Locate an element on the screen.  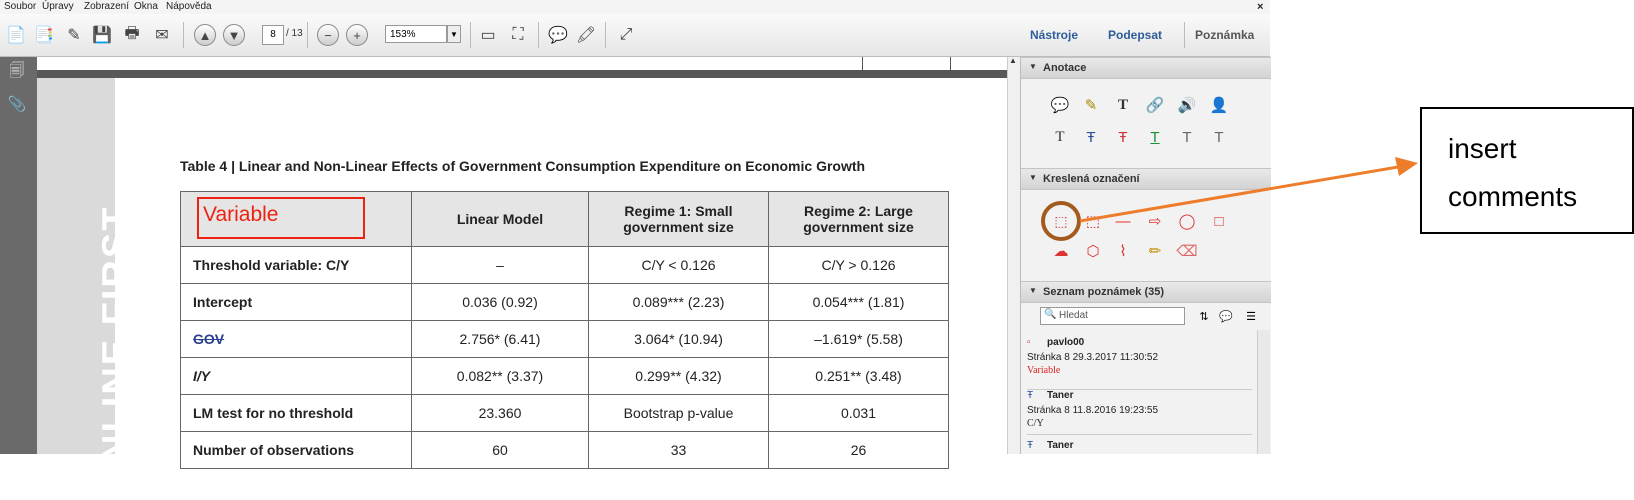
callout-box: insert comments is located at coordinates (1527, 170).